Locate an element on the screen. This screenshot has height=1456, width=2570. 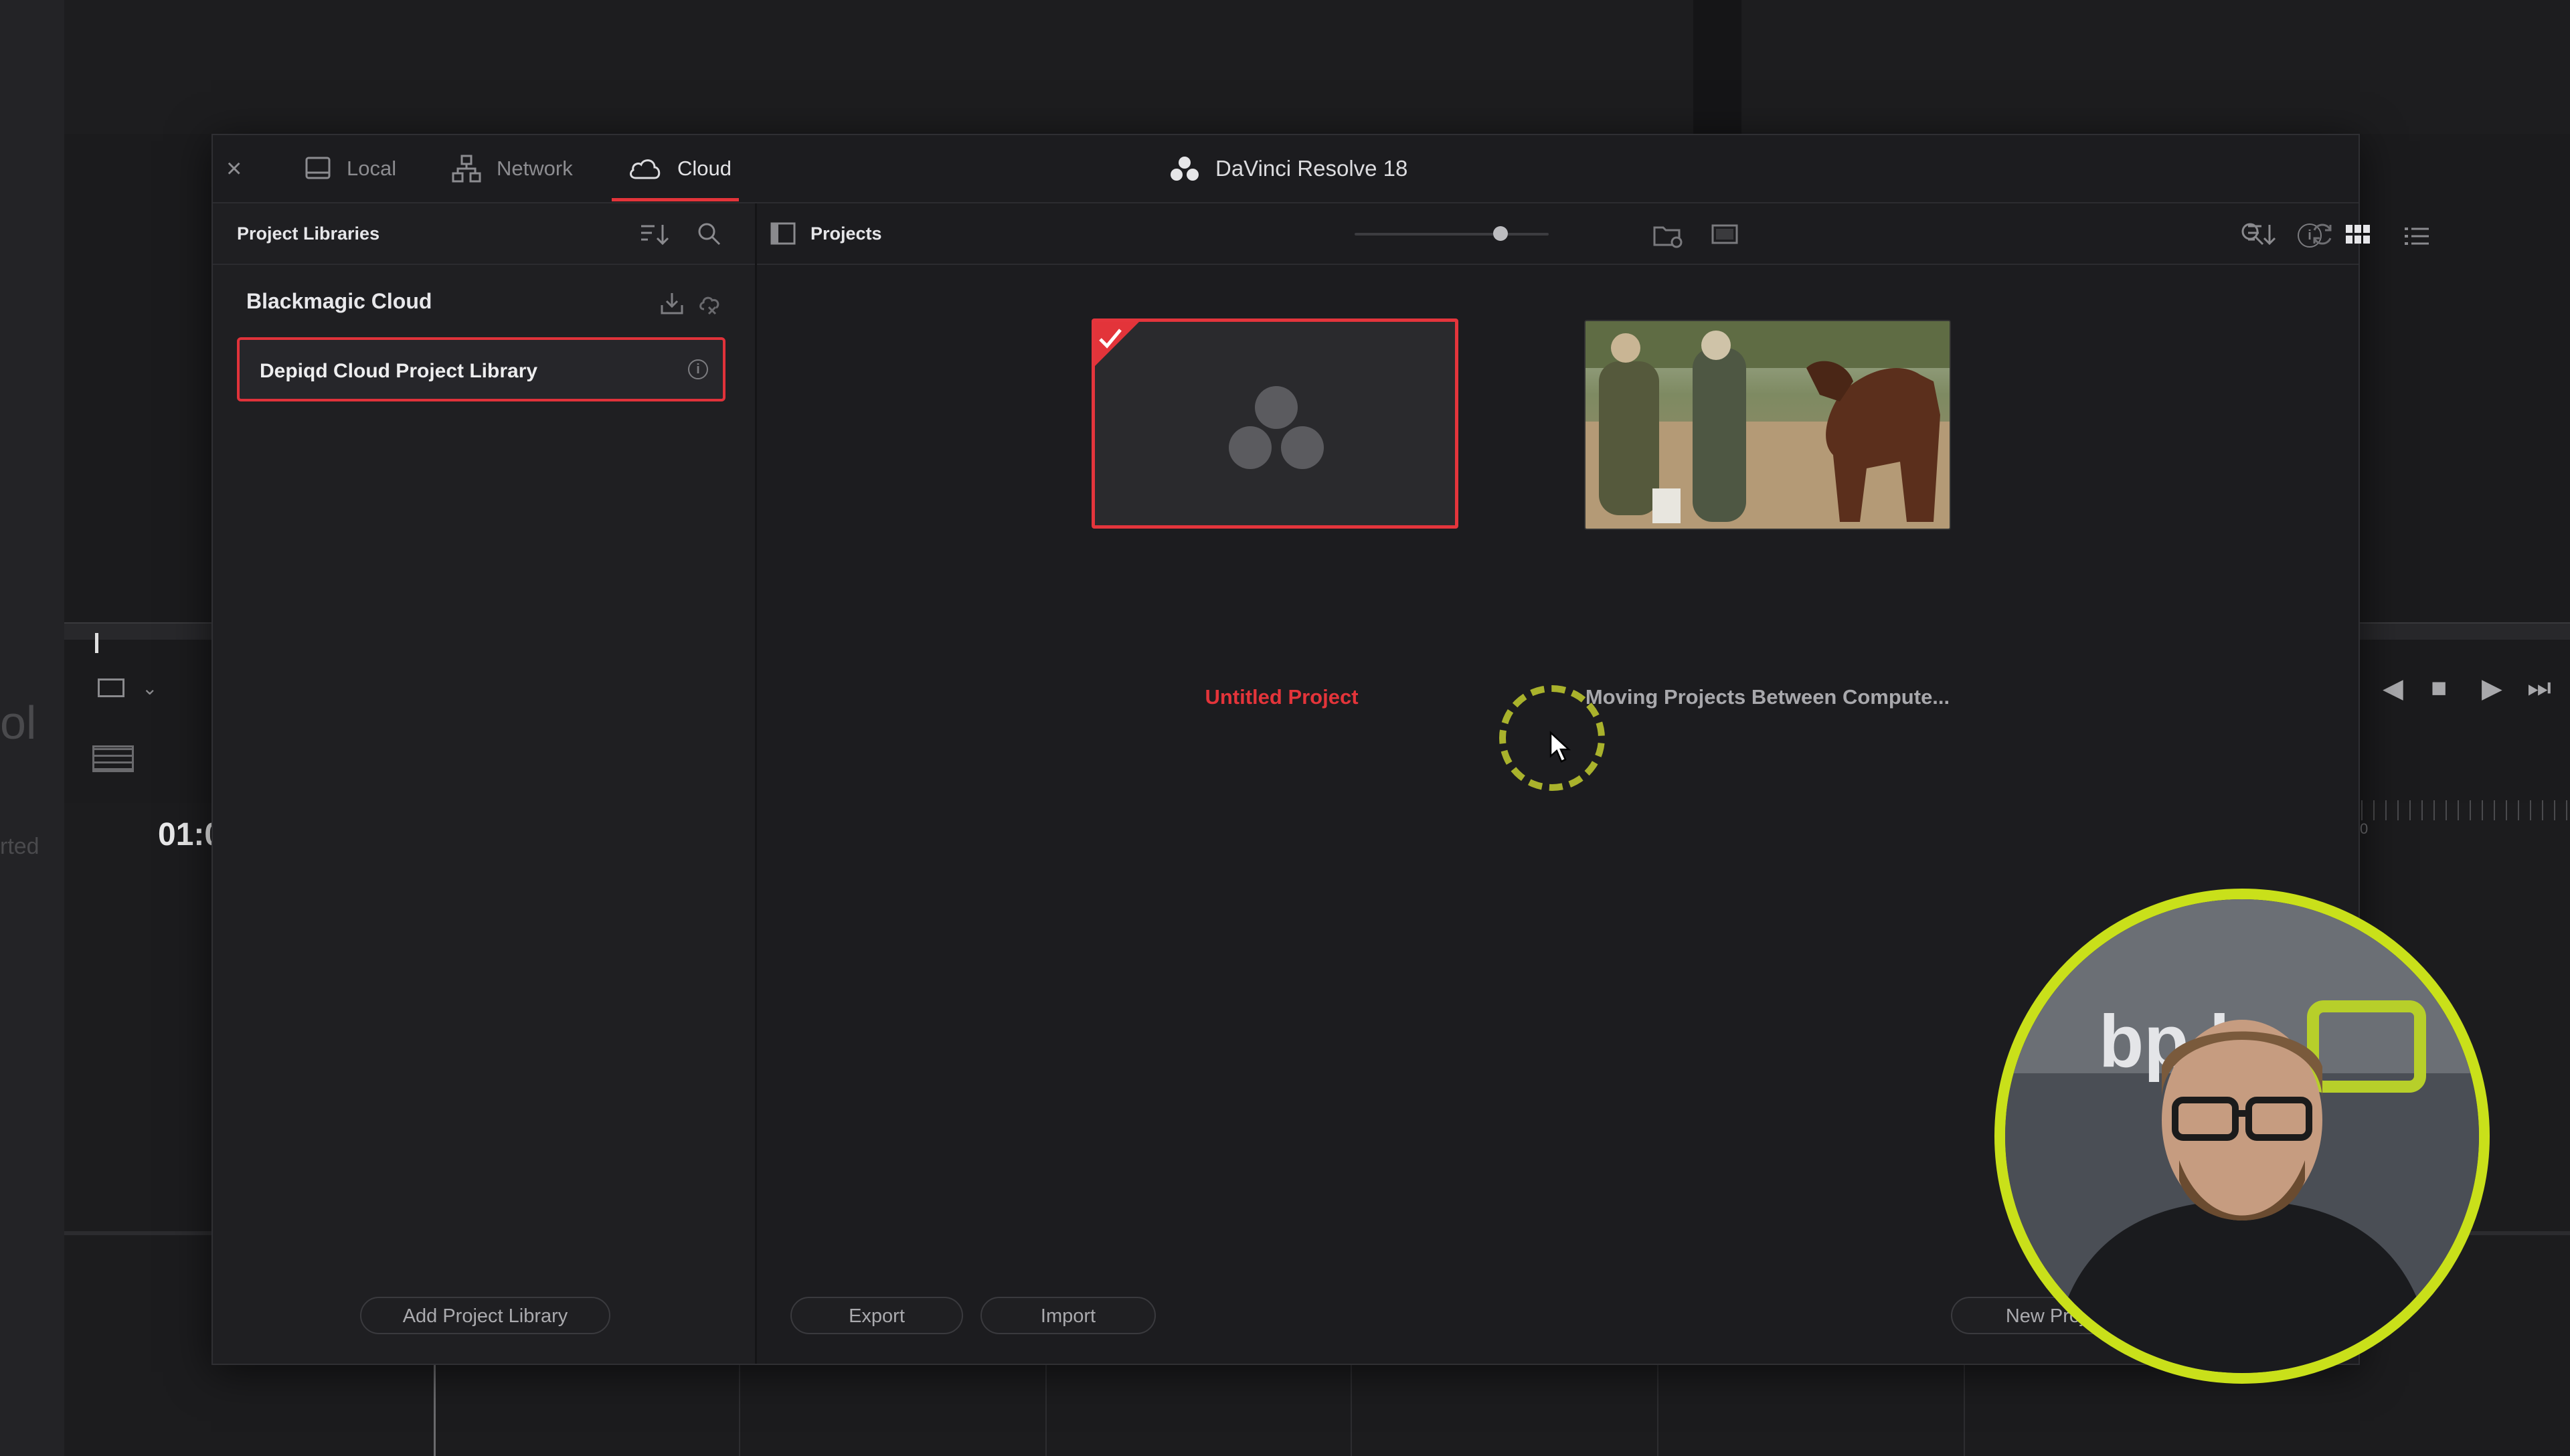
timeline-ruler is located at coordinates (2465, 810).